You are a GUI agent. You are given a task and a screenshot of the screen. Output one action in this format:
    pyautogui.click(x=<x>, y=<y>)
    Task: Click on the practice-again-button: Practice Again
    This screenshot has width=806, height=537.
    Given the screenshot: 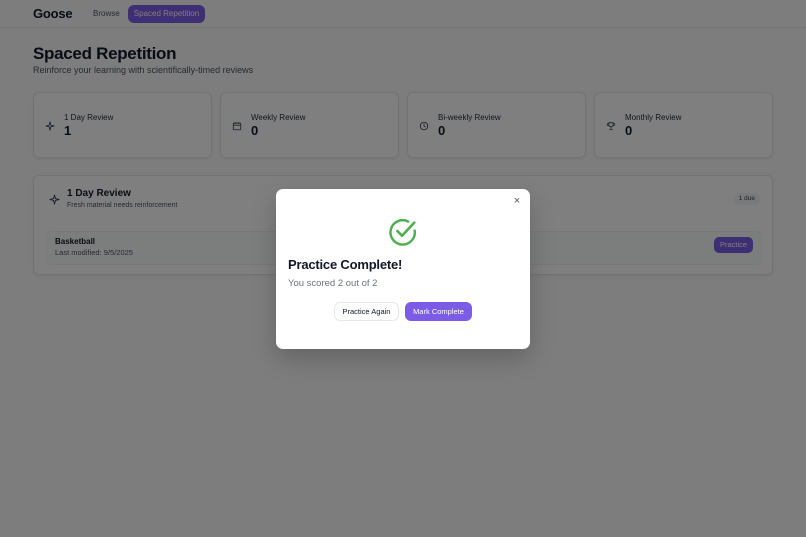 What is the action you would take?
    pyautogui.click(x=366, y=311)
    